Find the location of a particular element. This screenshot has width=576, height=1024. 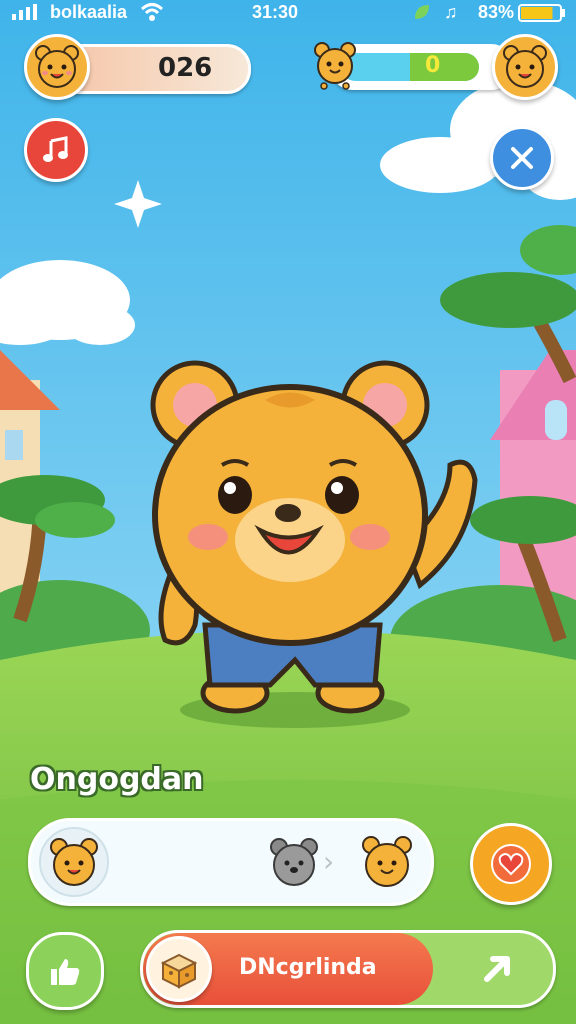

close-button is located at coordinates (522, 158).